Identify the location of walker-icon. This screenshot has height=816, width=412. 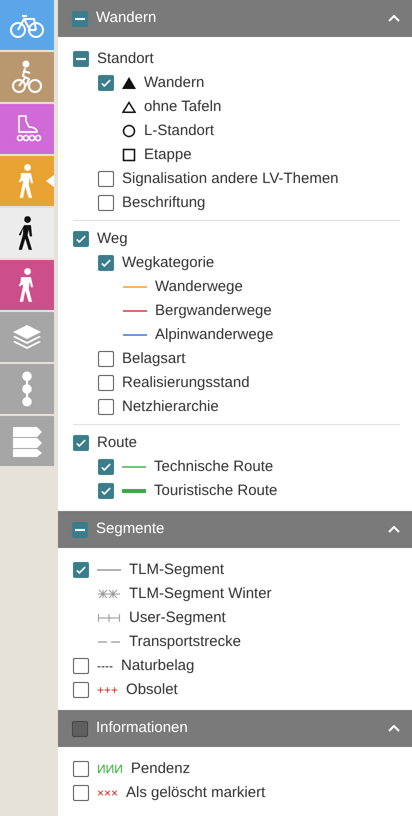
(27, 233).